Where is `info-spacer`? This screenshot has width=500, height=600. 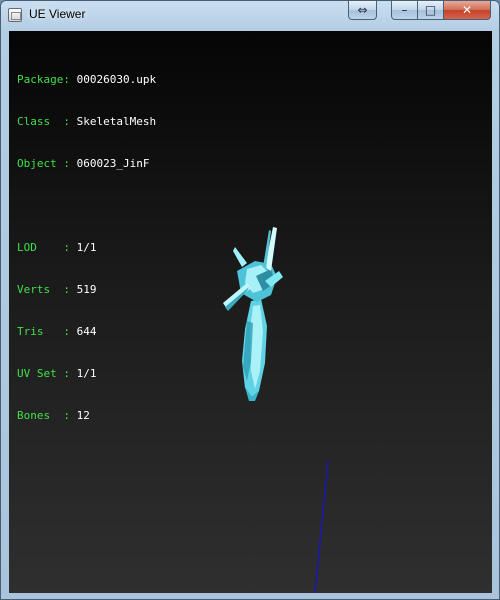 info-spacer is located at coordinates (86, 206).